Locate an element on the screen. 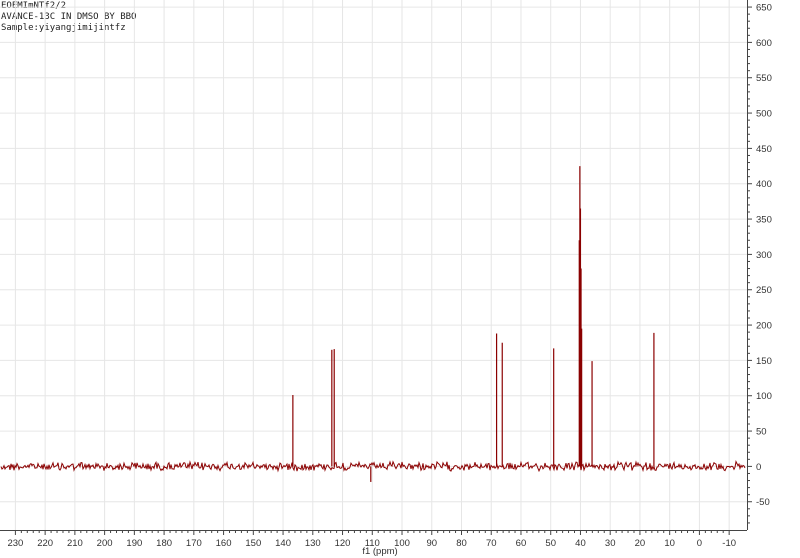 The image size is (800, 558). x-tick-label: 160 is located at coordinates (224, 543).